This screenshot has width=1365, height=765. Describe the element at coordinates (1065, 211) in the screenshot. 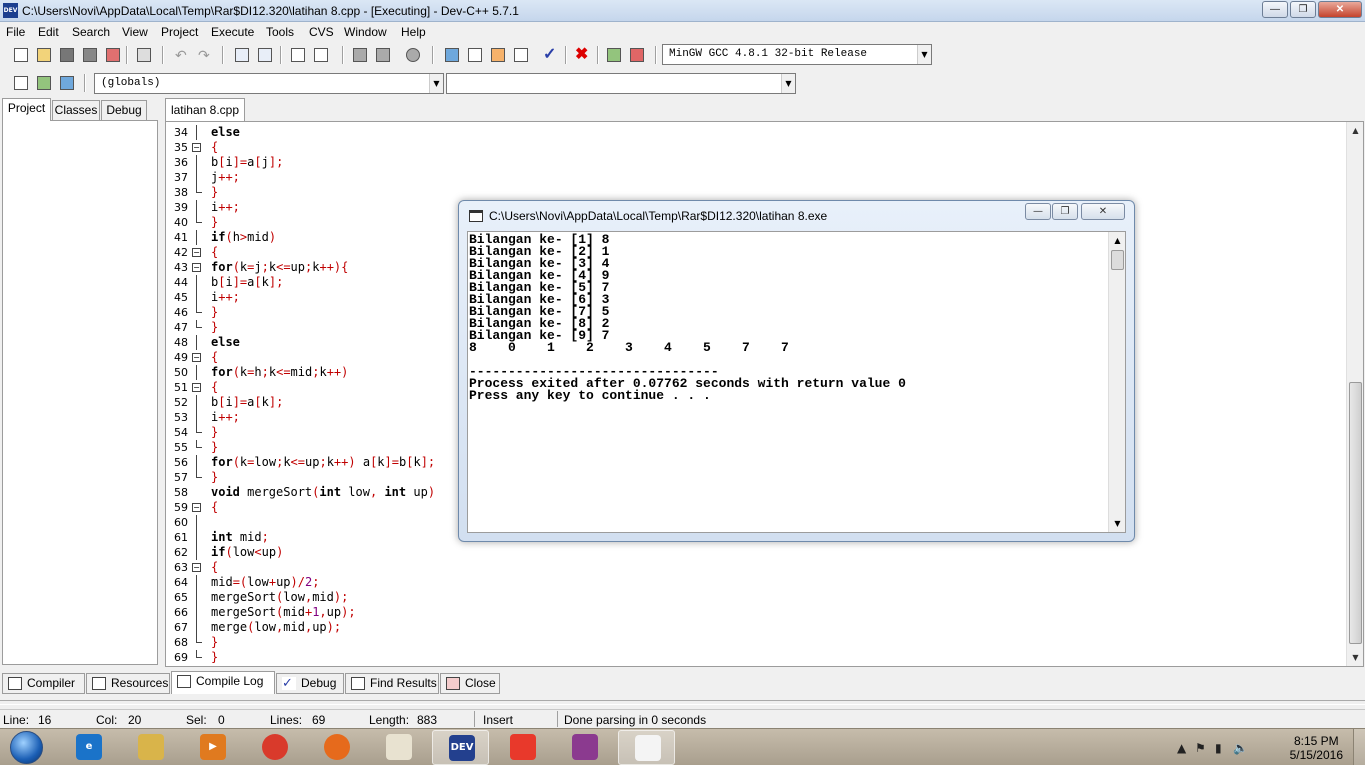

I see `console-maximize-button: ❐` at that location.